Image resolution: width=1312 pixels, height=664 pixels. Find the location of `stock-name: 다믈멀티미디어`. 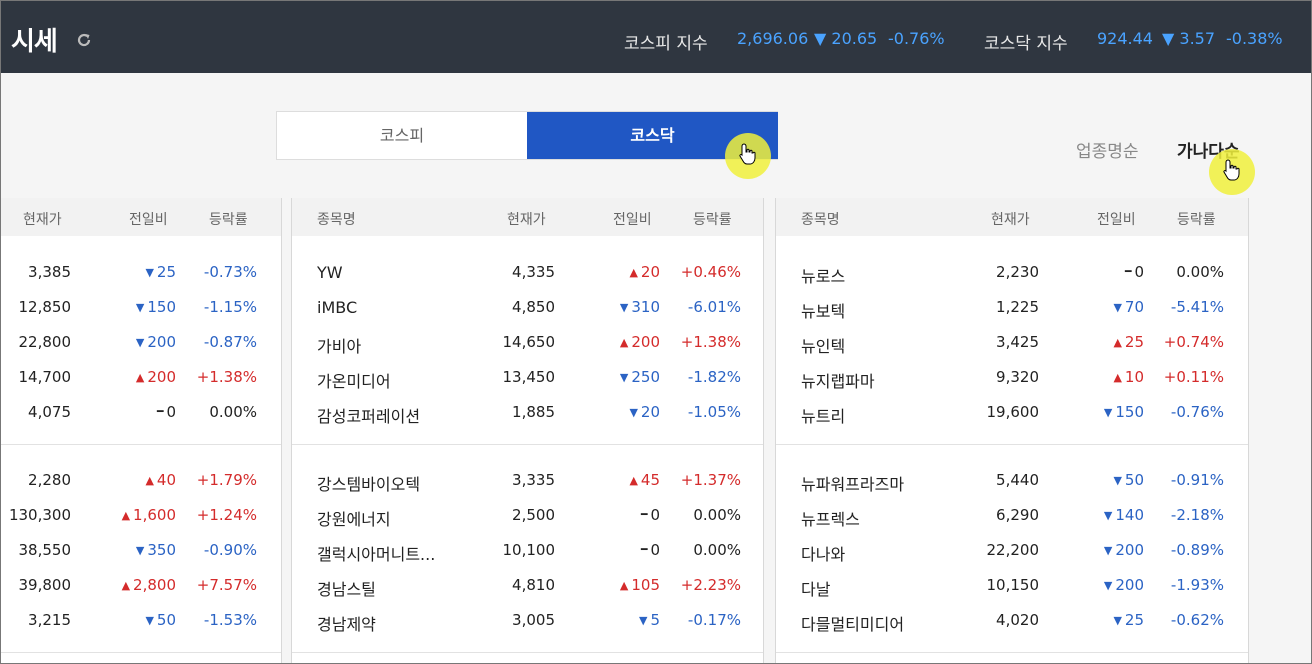

stock-name: 다믈멀티미디어 is located at coordinates (852, 623).